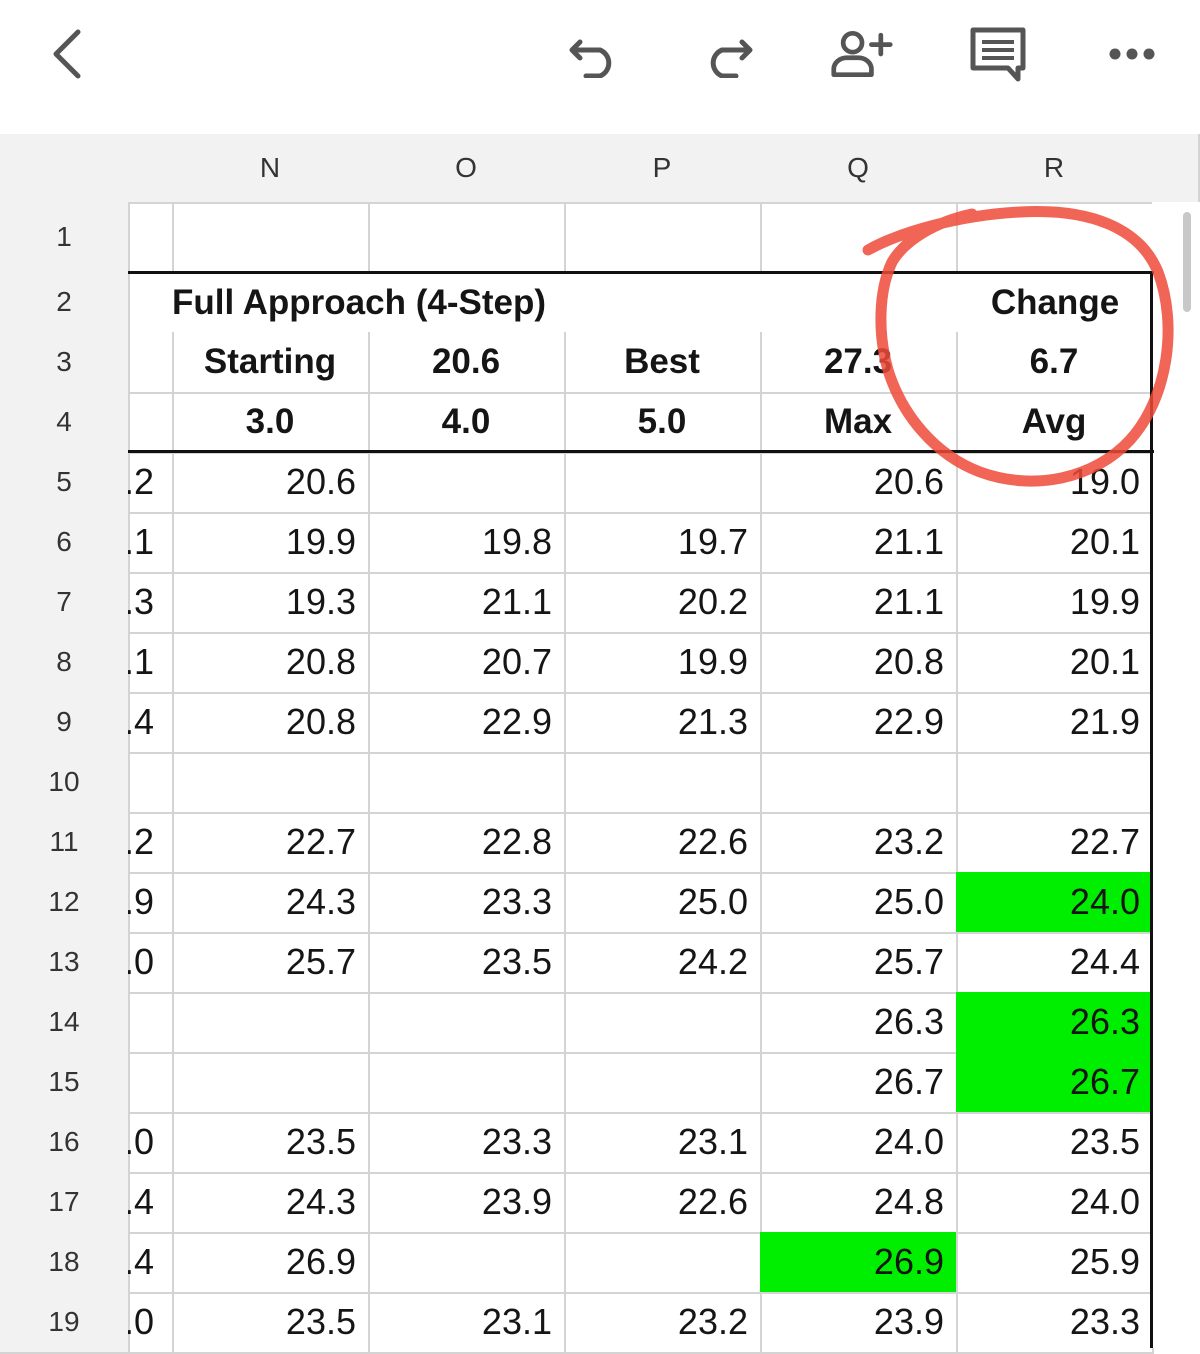  Describe the element at coordinates (663, 903) in the screenshot. I see `cell-p12: 25.0` at that location.